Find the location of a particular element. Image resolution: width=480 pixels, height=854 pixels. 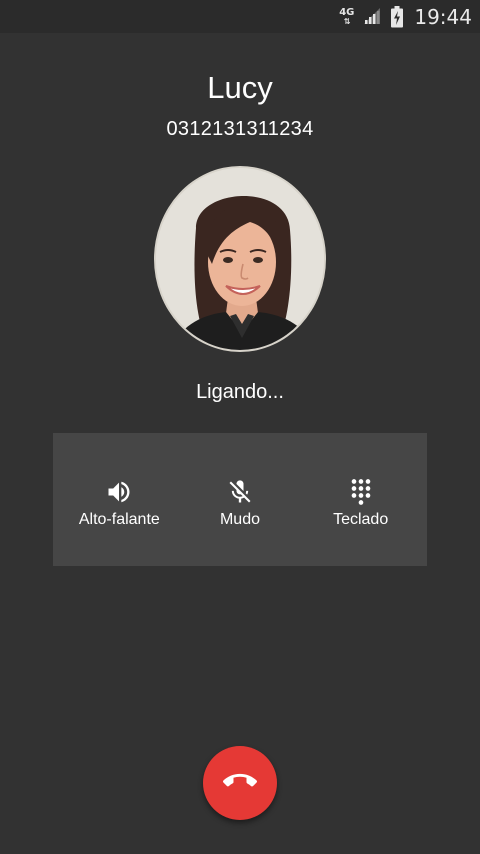

mute-button: Mudo is located at coordinates (240, 503).